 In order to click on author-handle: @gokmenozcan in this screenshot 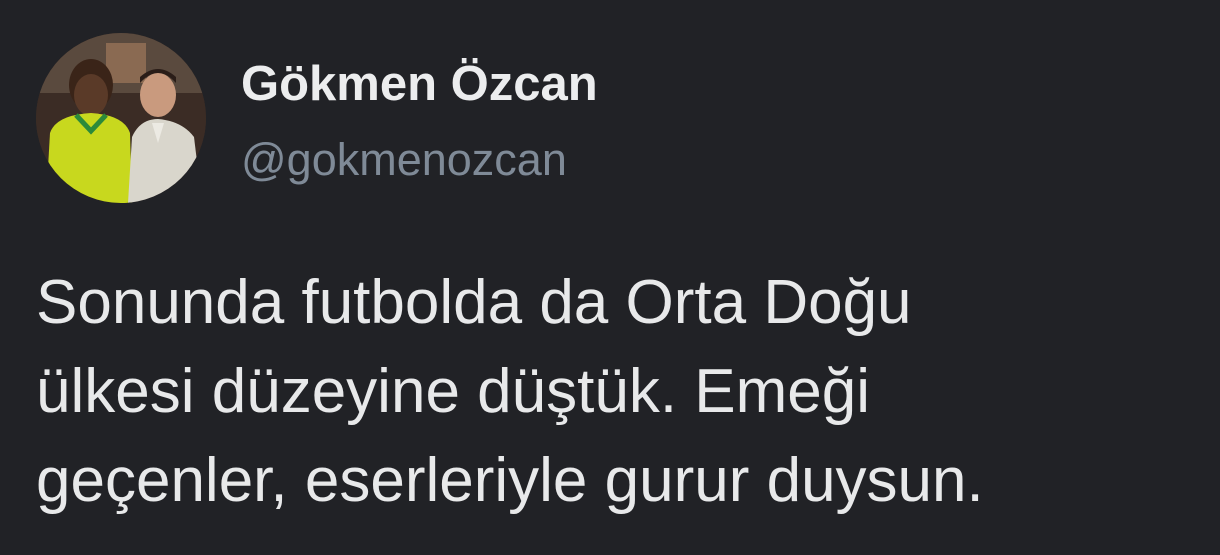, I will do `click(404, 160)`.